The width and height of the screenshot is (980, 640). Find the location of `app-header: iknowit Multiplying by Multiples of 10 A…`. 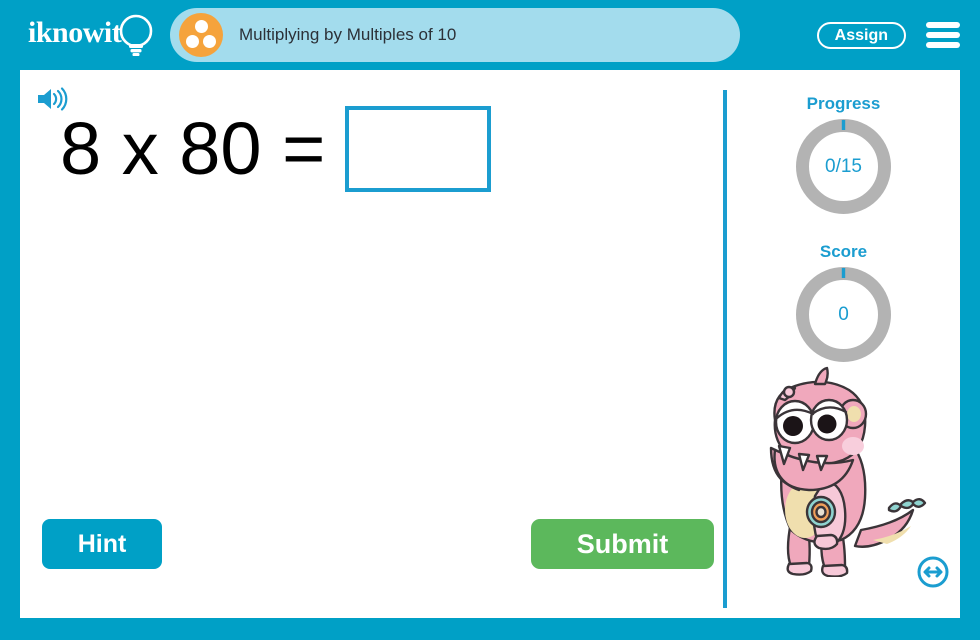

app-header: iknowit Multiplying by Multiples of 10 A… is located at coordinates (490, 35).